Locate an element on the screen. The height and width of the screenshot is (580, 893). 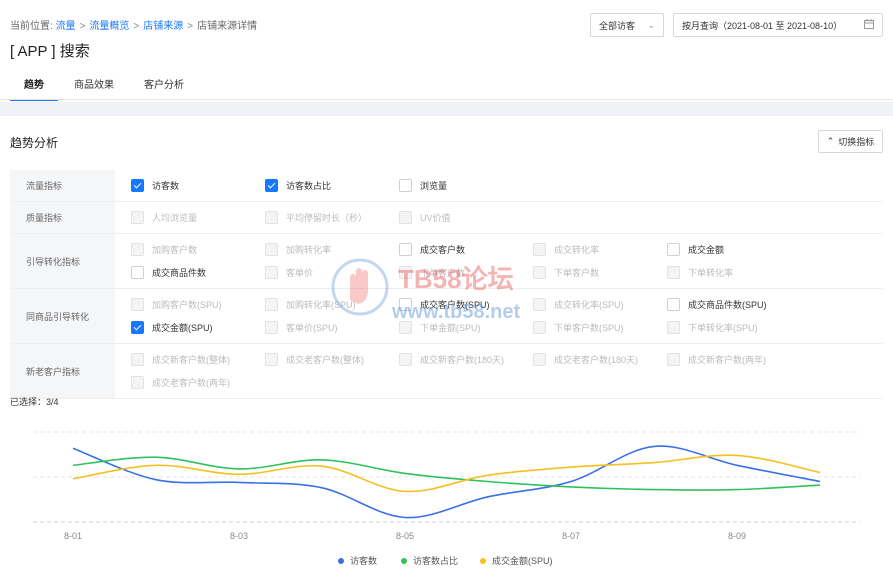
metric-options: 访客数 访客数占比 浏览量 is located at coordinates (499, 185).